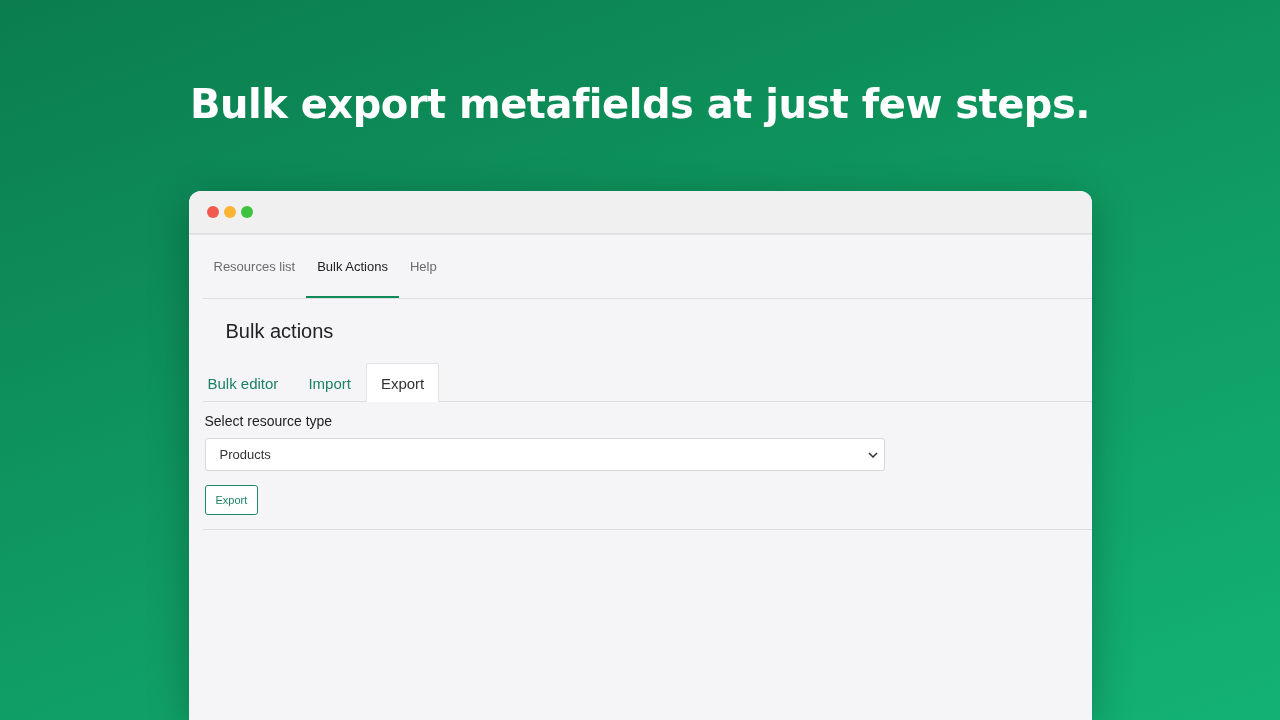 Image resolution: width=1280 pixels, height=720 pixels. What do you see at coordinates (254, 267) in the screenshot?
I see `nav-tab: Resources list` at bounding box center [254, 267].